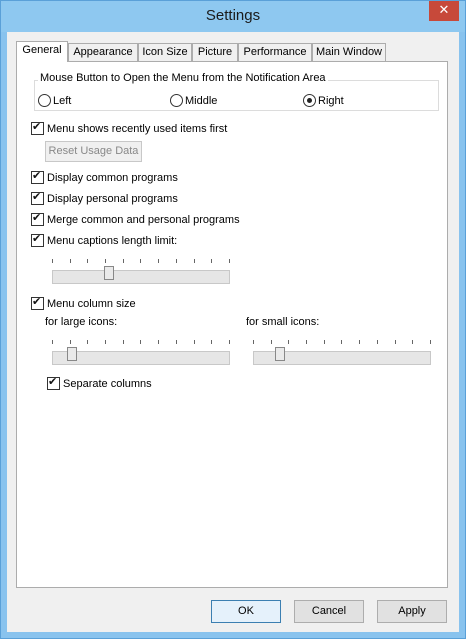 The image size is (466, 639). What do you see at coordinates (201, 100) in the screenshot?
I see `radio-middle-label: Middle` at bounding box center [201, 100].